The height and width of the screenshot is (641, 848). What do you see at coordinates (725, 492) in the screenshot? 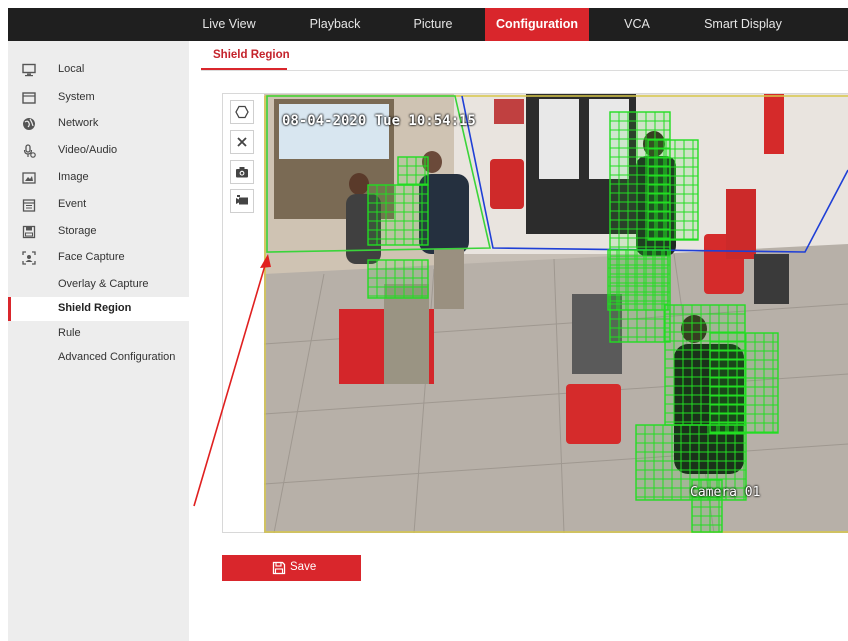
I see `osd-camera-name: Camera 01` at bounding box center [725, 492].